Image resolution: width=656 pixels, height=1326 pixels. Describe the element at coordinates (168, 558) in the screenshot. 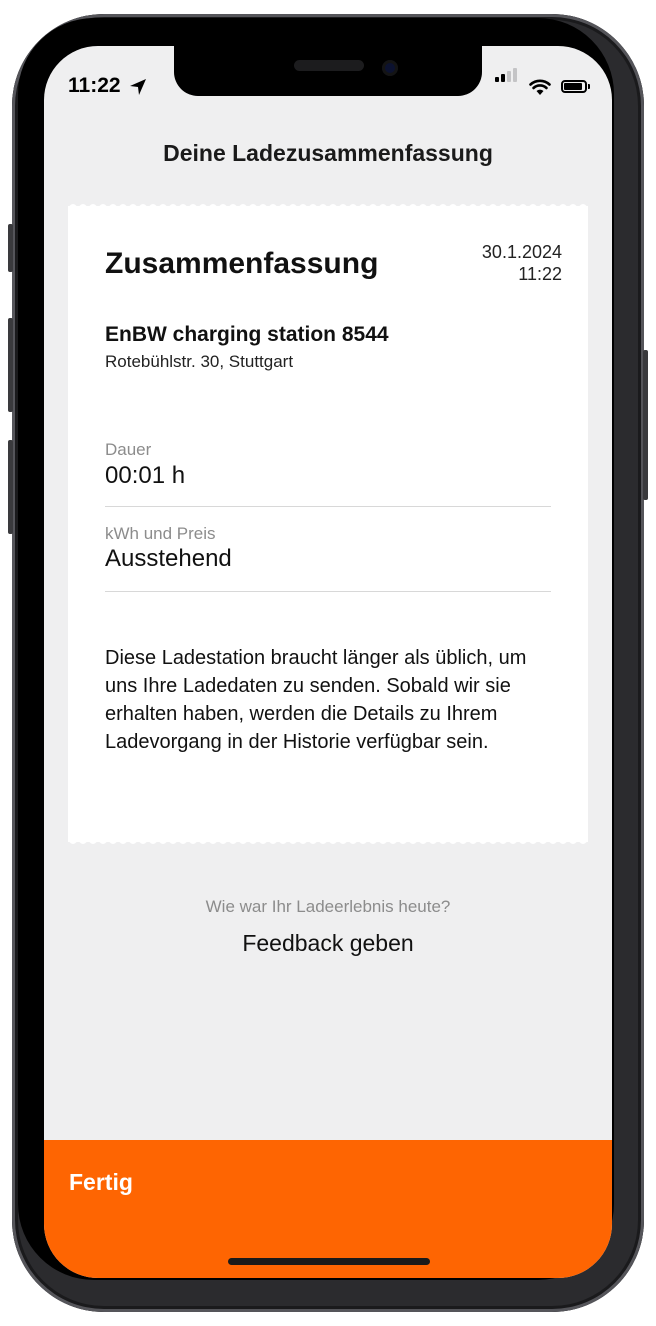

I see `energy-price-value: Ausstehend` at that location.